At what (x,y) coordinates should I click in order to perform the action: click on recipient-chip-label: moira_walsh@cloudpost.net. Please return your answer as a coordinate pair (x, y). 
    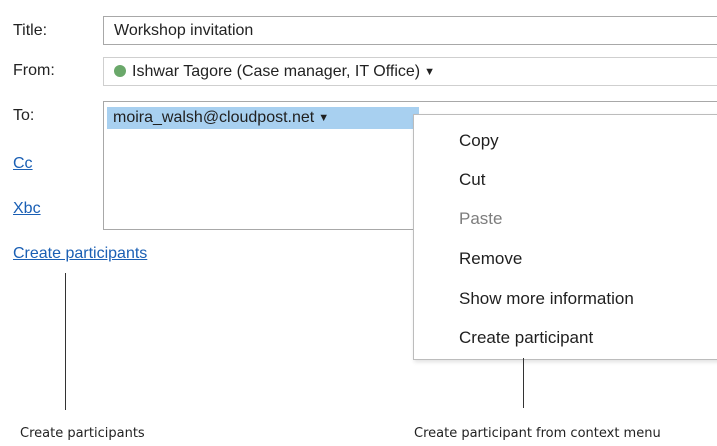
    Looking at the image, I should click on (214, 117).